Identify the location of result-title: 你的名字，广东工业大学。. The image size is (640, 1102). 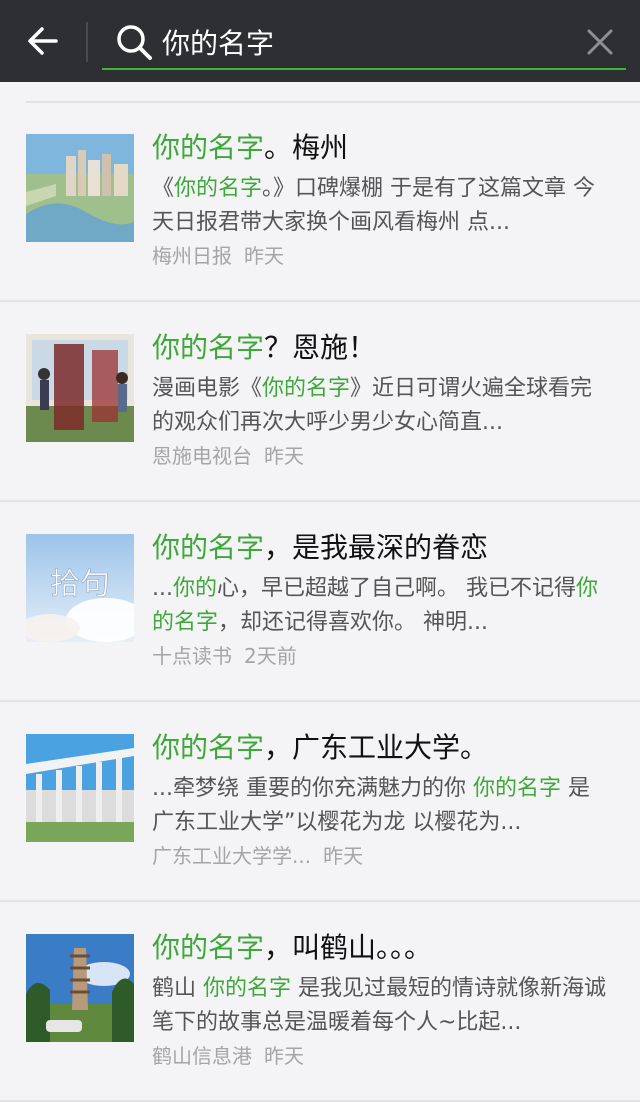
(387, 748).